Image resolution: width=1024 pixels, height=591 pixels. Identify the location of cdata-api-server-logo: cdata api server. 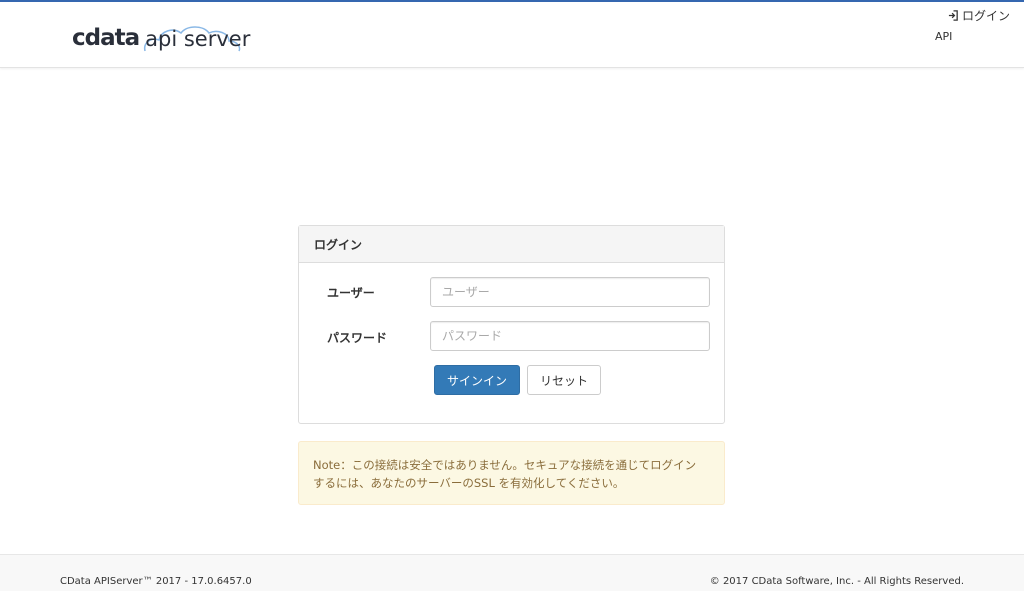
(161, 34).